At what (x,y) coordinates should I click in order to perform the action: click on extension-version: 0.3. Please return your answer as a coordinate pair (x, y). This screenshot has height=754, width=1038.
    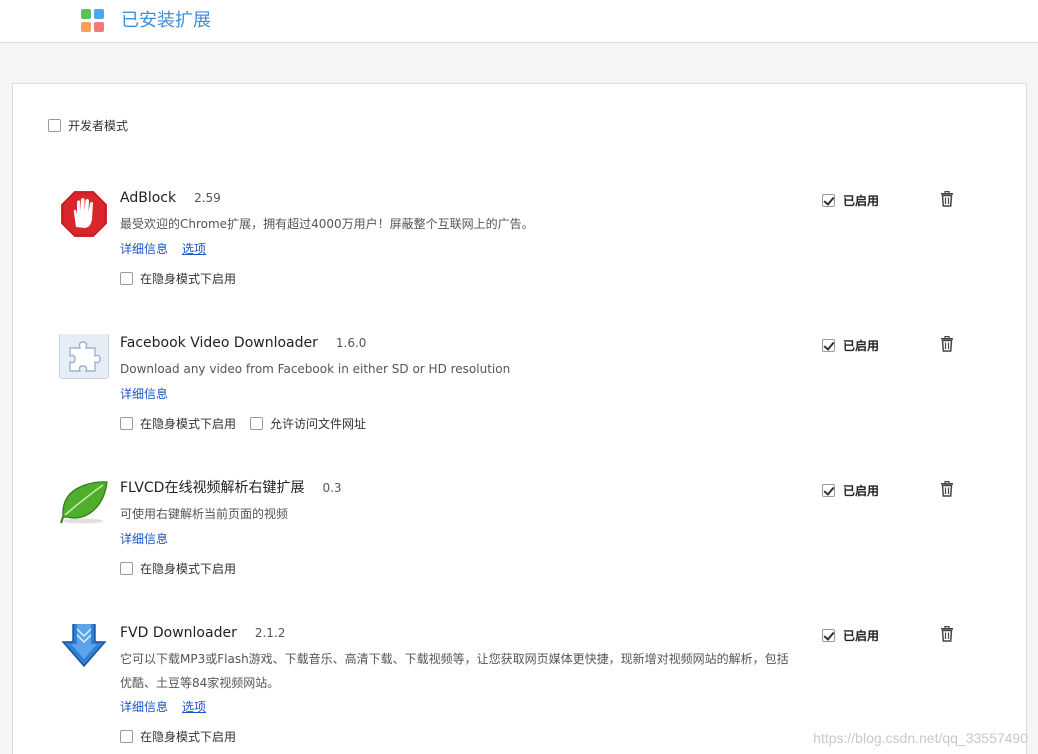
    Looking at the image, I should click on (332, 488).